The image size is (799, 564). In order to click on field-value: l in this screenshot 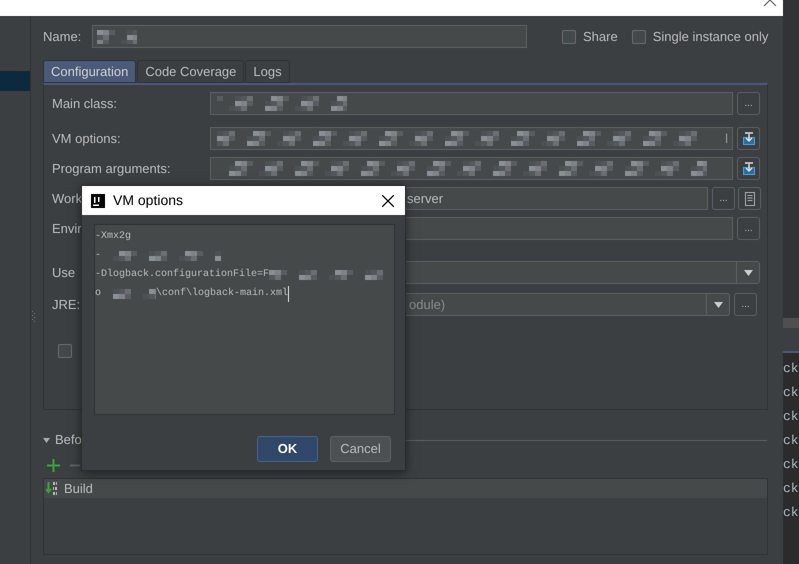, I will do `click(727, 139)`.